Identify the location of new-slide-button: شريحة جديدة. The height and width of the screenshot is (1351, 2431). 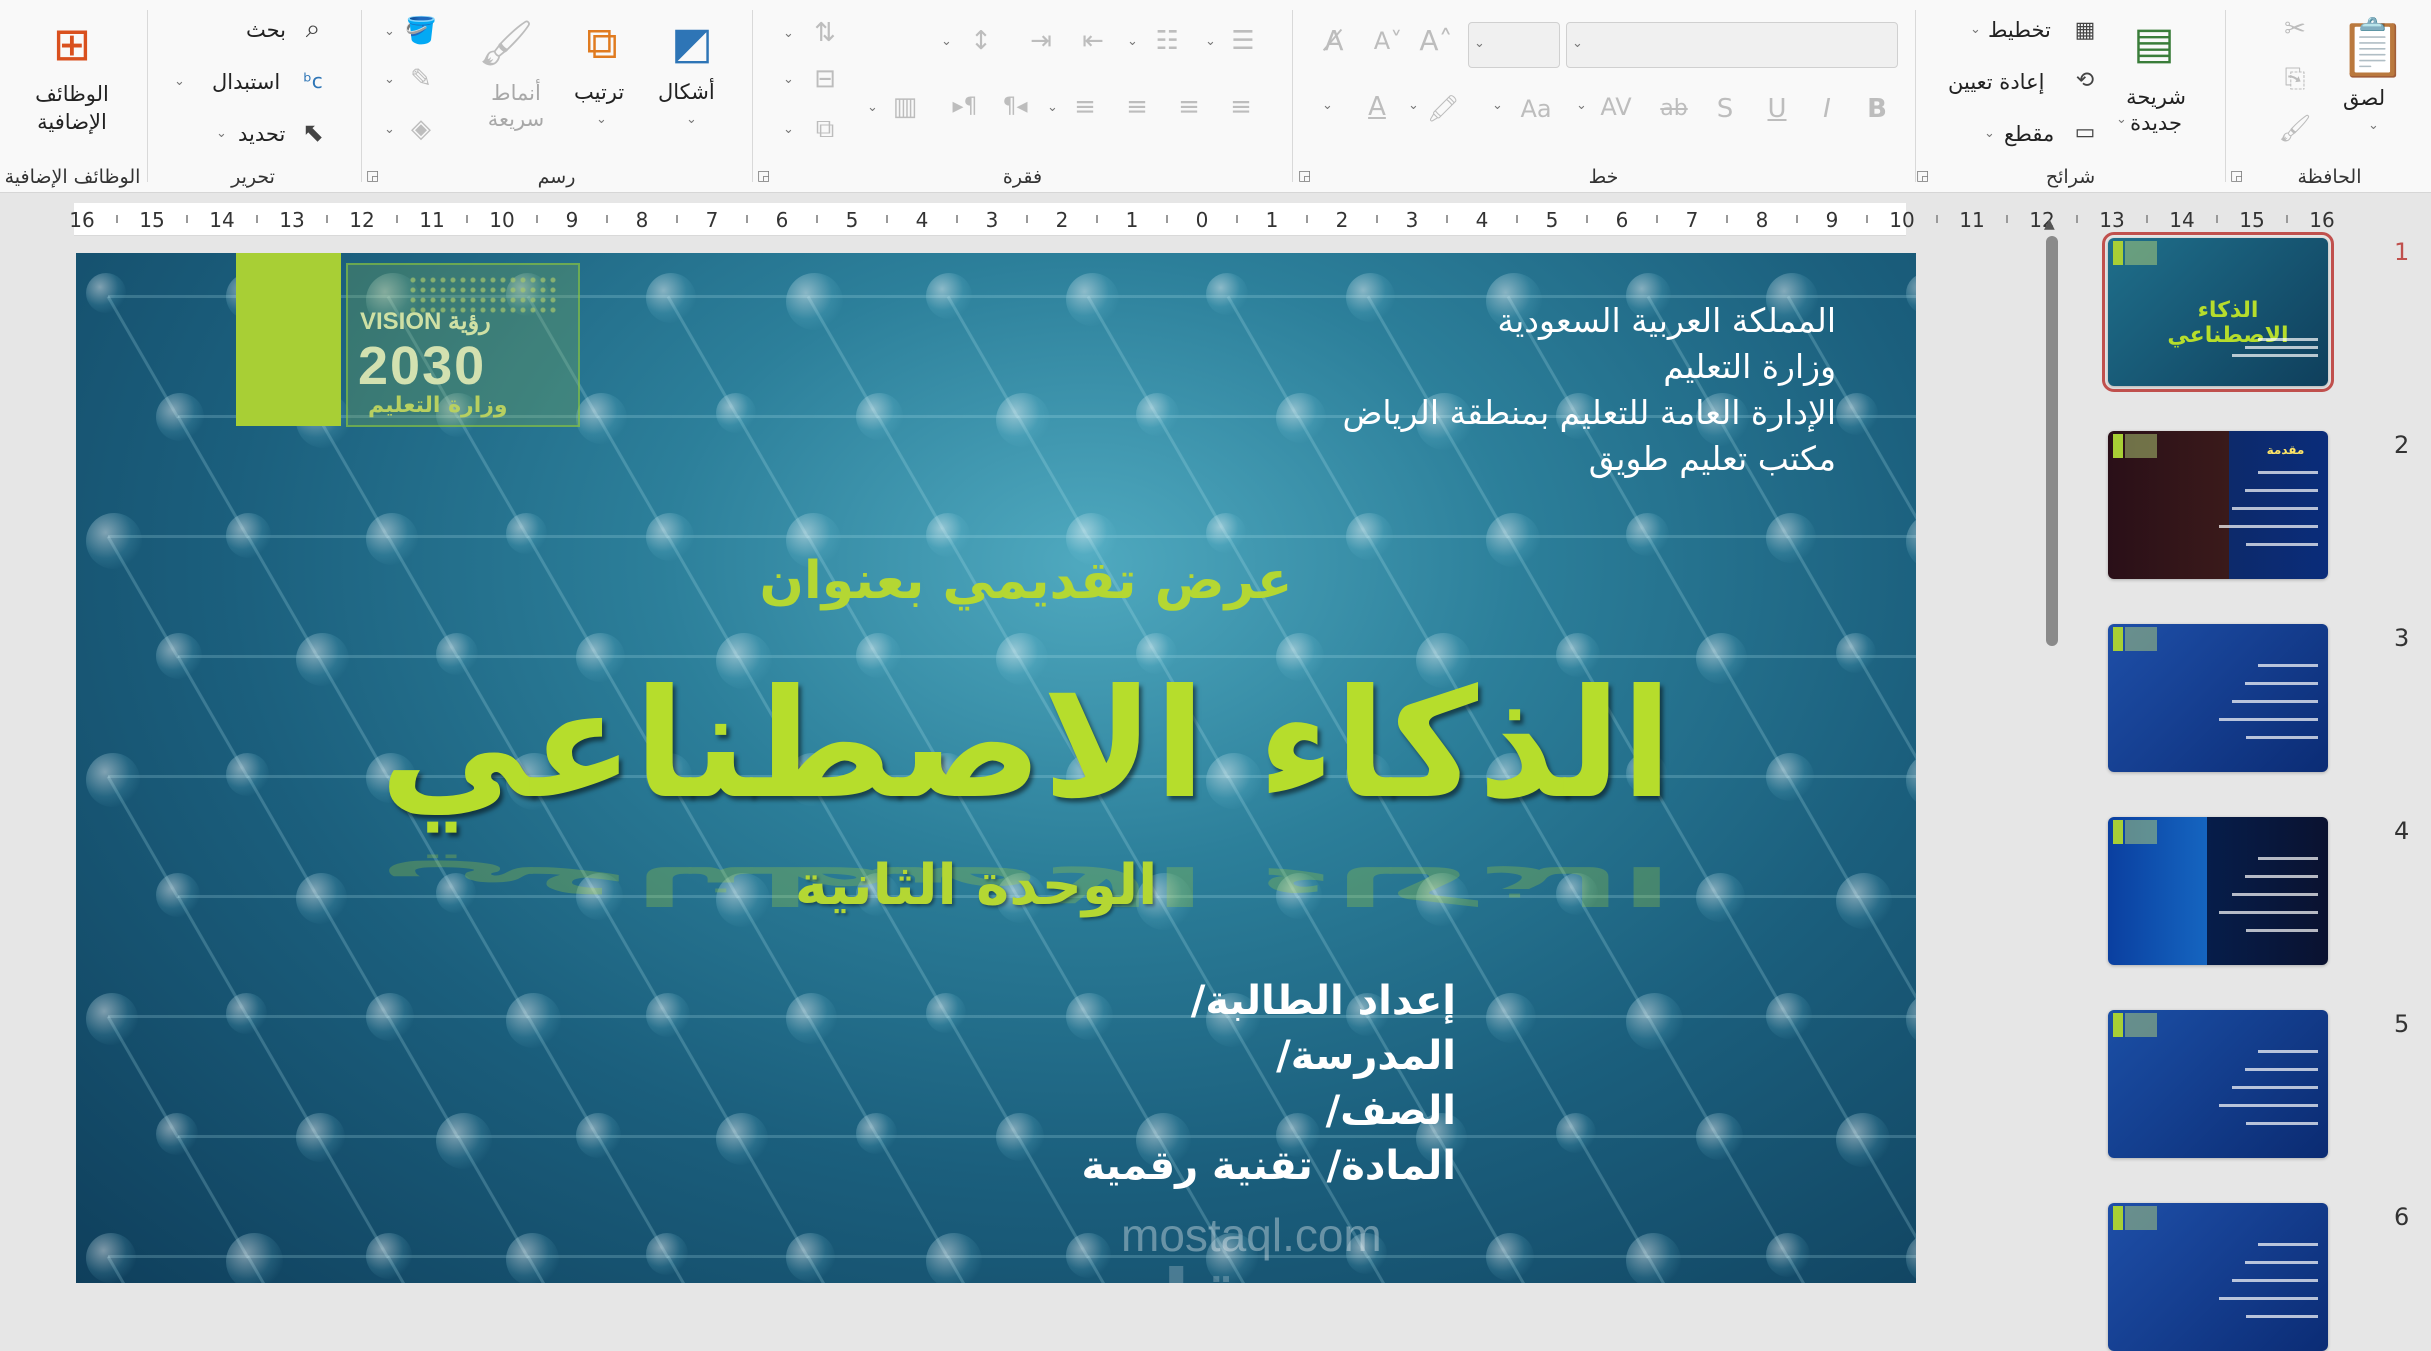
(2156, 110).